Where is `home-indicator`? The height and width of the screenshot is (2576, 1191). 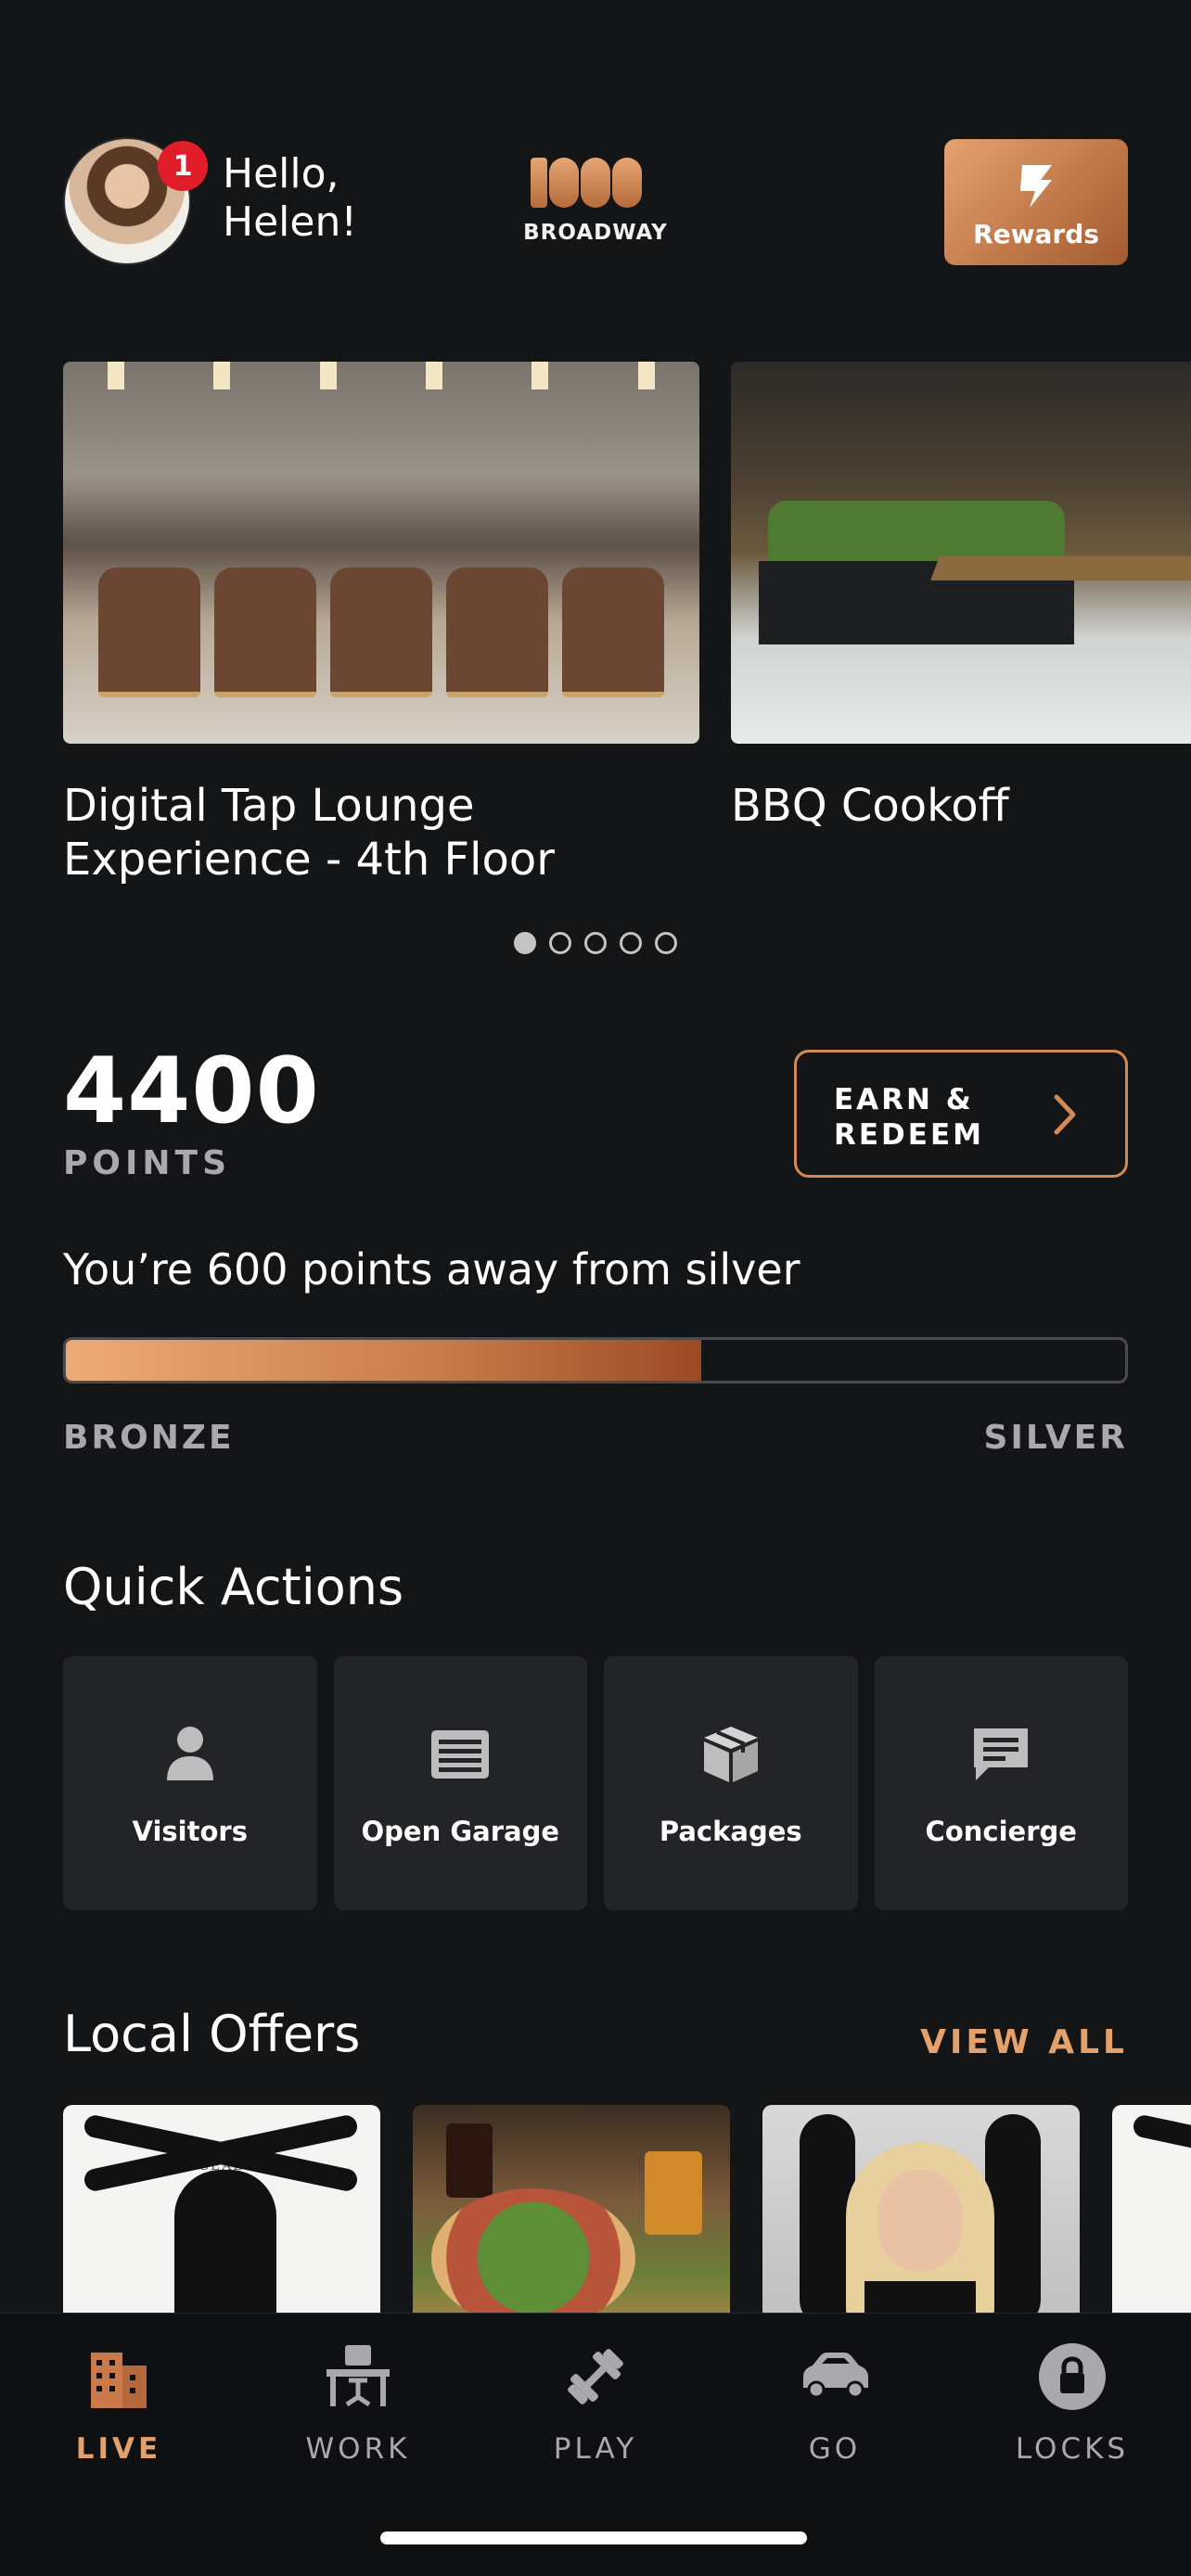
home-indicator is located at coordinates (593, 2538).